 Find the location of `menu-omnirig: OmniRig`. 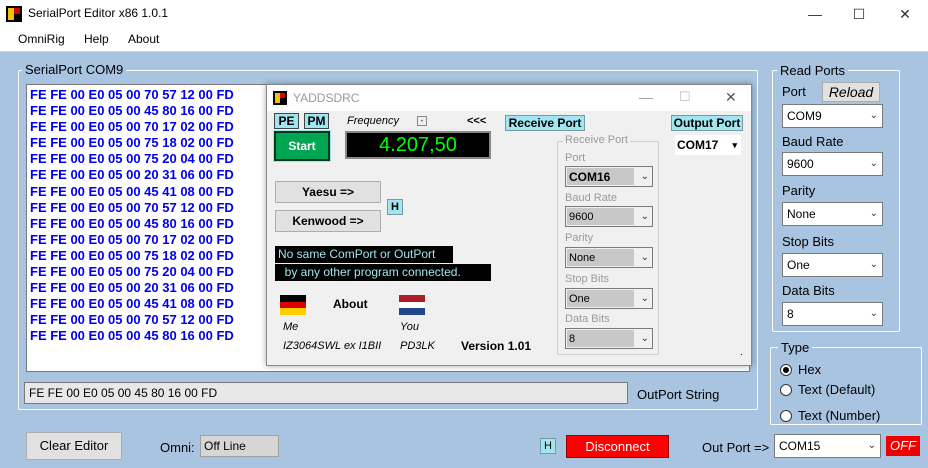

menu-omnirig: OmniRig is located at coordinates (41, 39).